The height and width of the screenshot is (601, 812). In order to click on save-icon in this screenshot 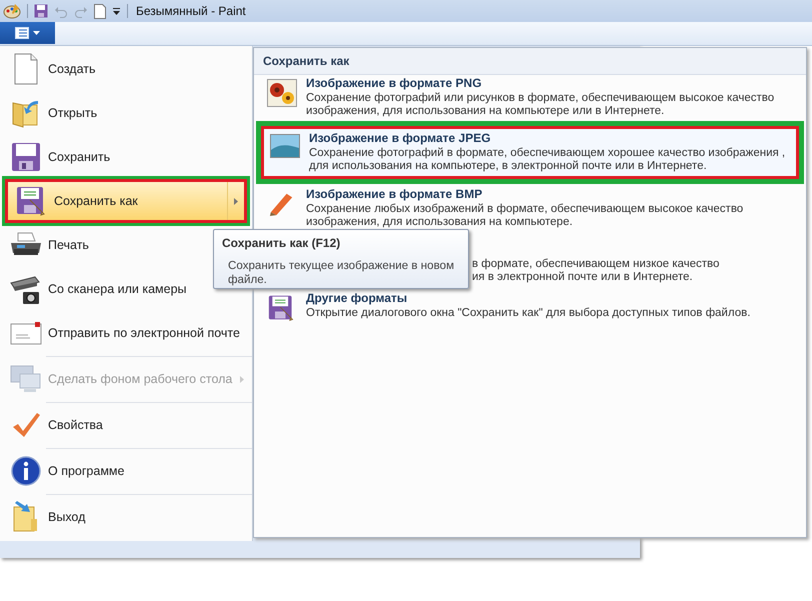, I will do `click(41, 11)`.